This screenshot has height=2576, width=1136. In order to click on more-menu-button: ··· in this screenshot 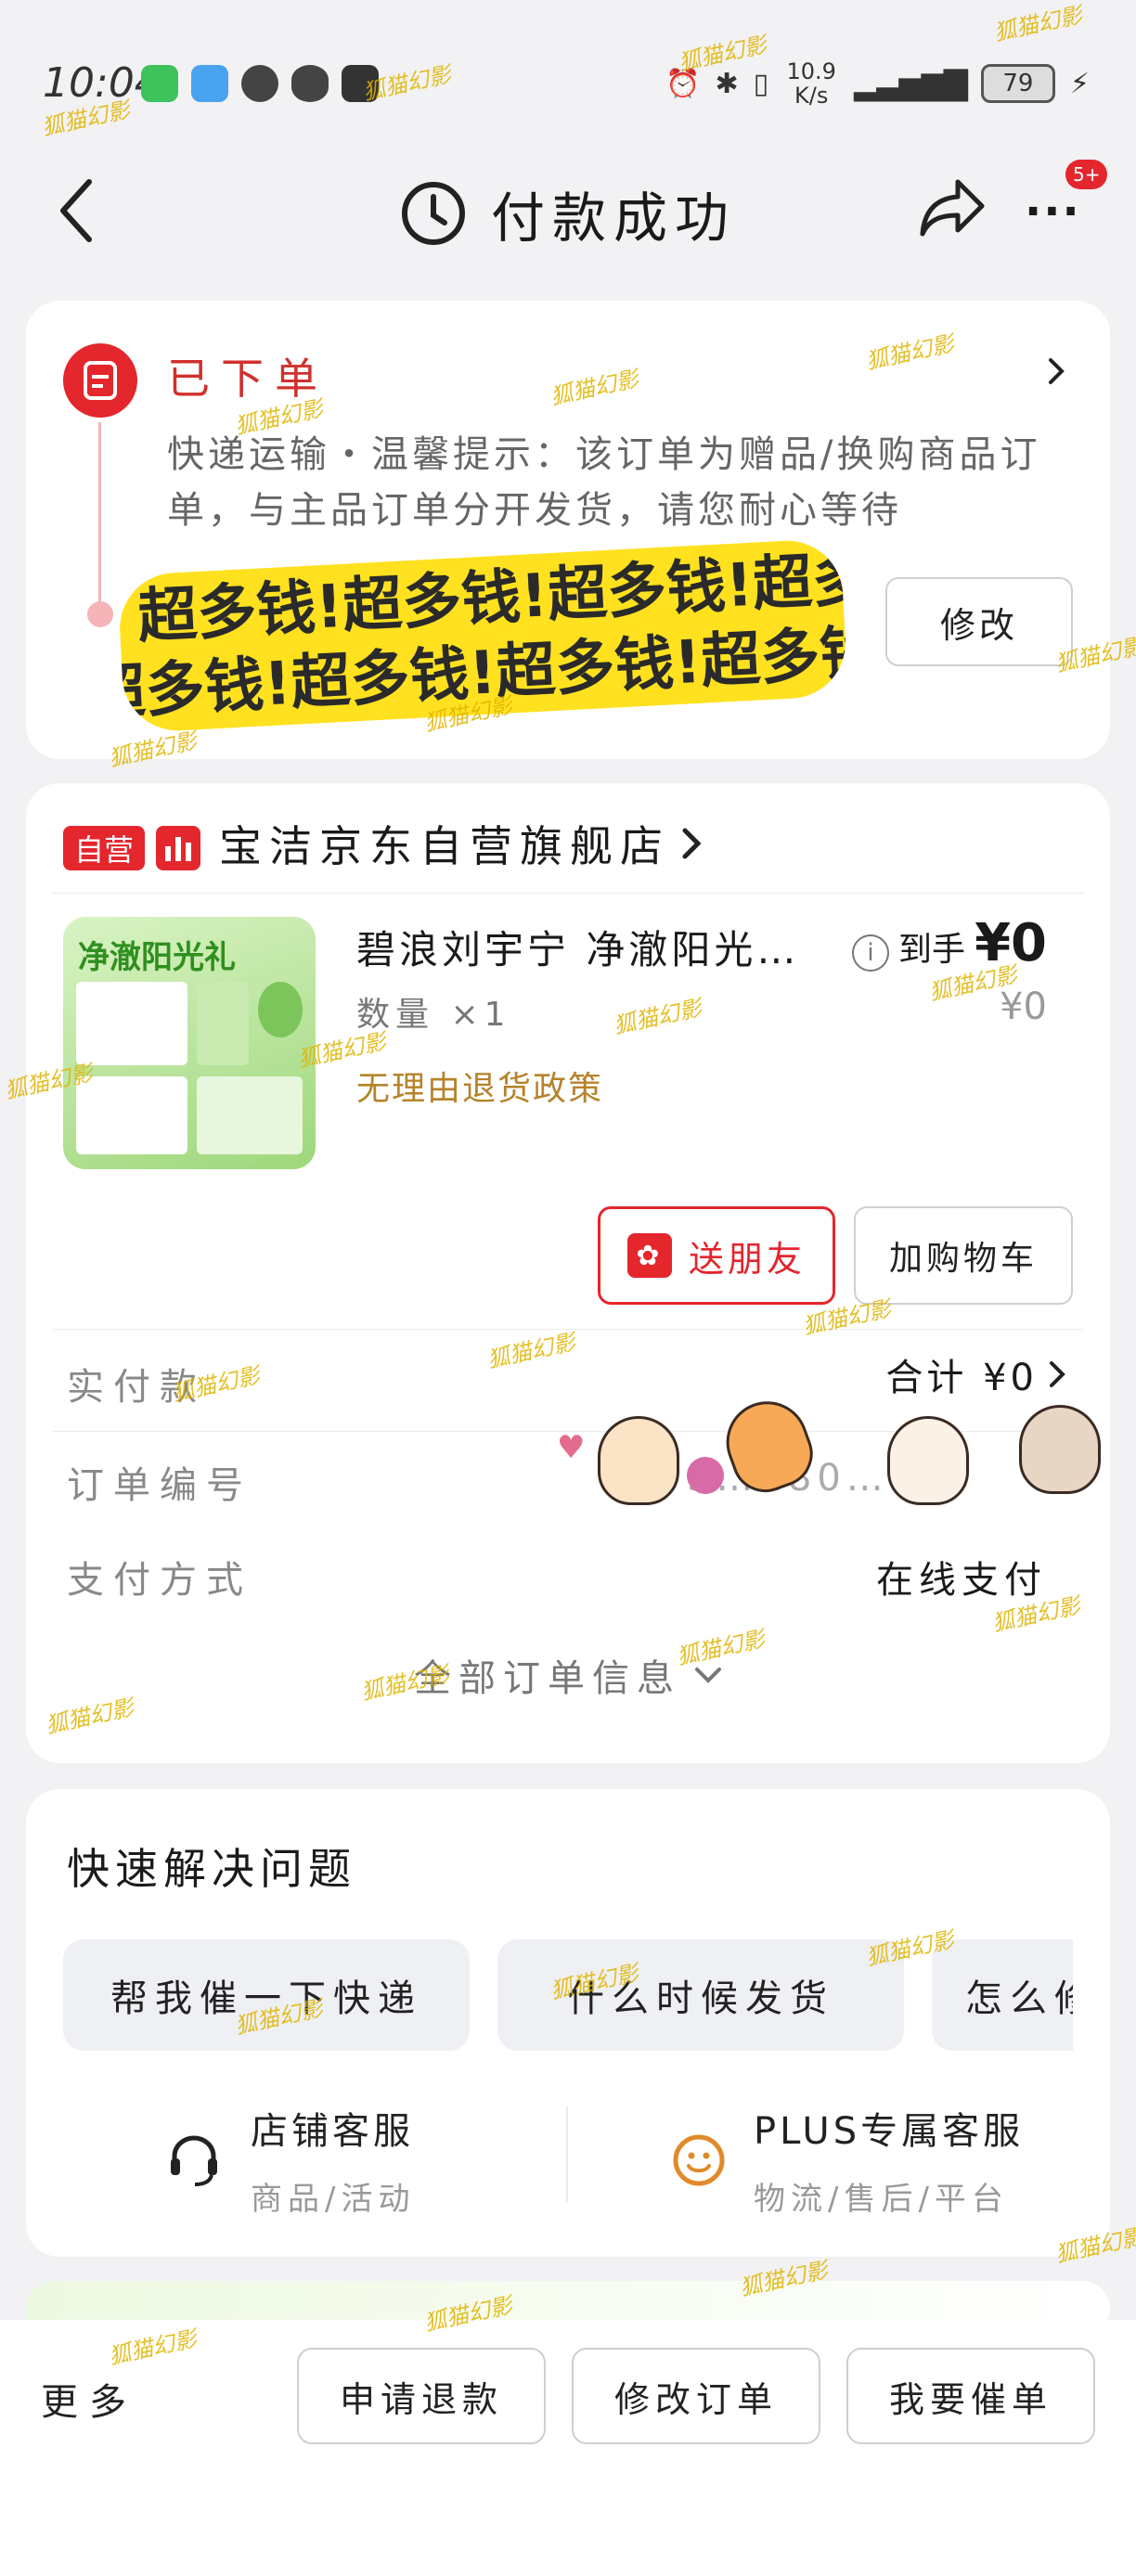, I will do `click(1053, 212)`.